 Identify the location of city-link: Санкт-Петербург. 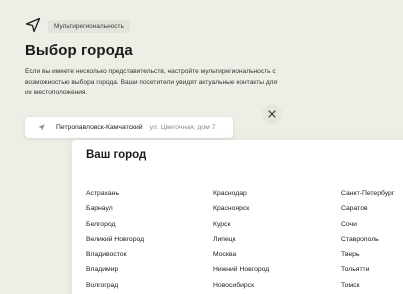
(367, 193).